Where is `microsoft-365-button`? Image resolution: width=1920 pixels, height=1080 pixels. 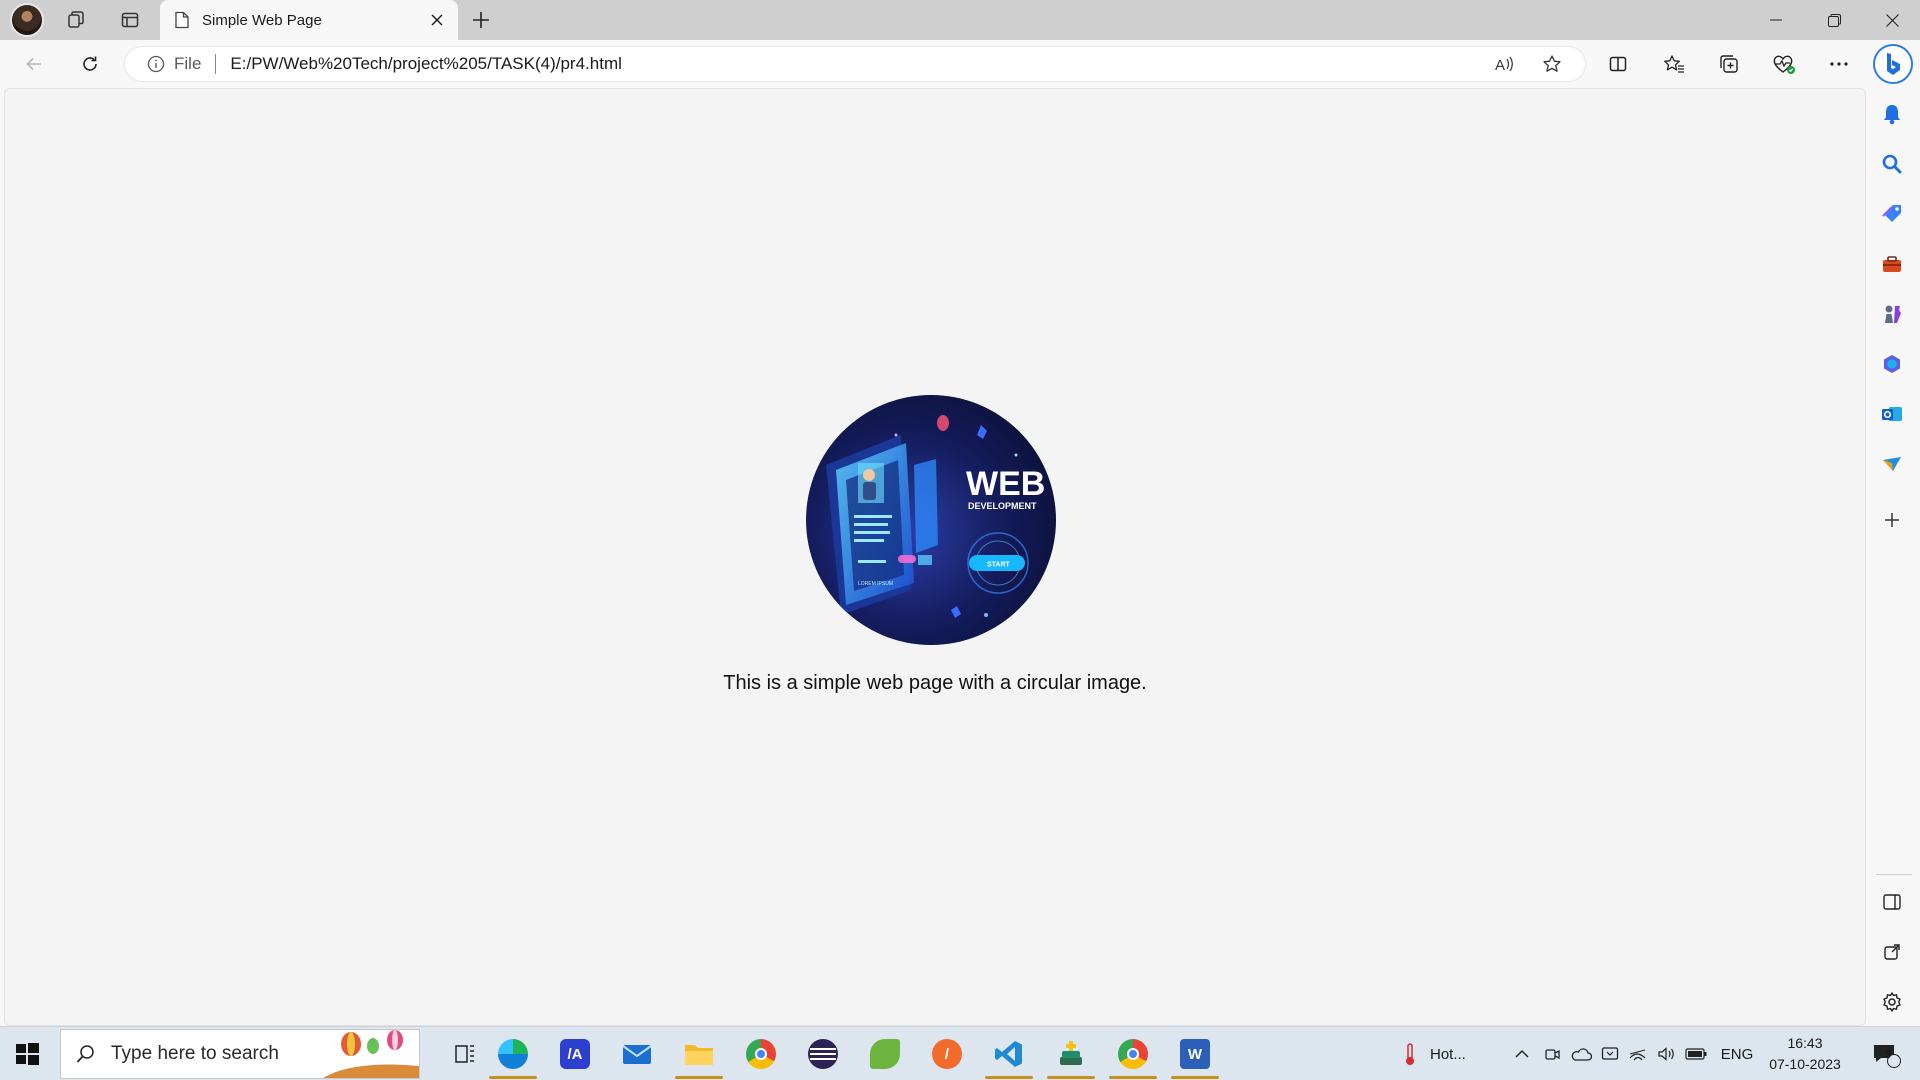 microsoft-365-button is located at coordinates (1892, 364).